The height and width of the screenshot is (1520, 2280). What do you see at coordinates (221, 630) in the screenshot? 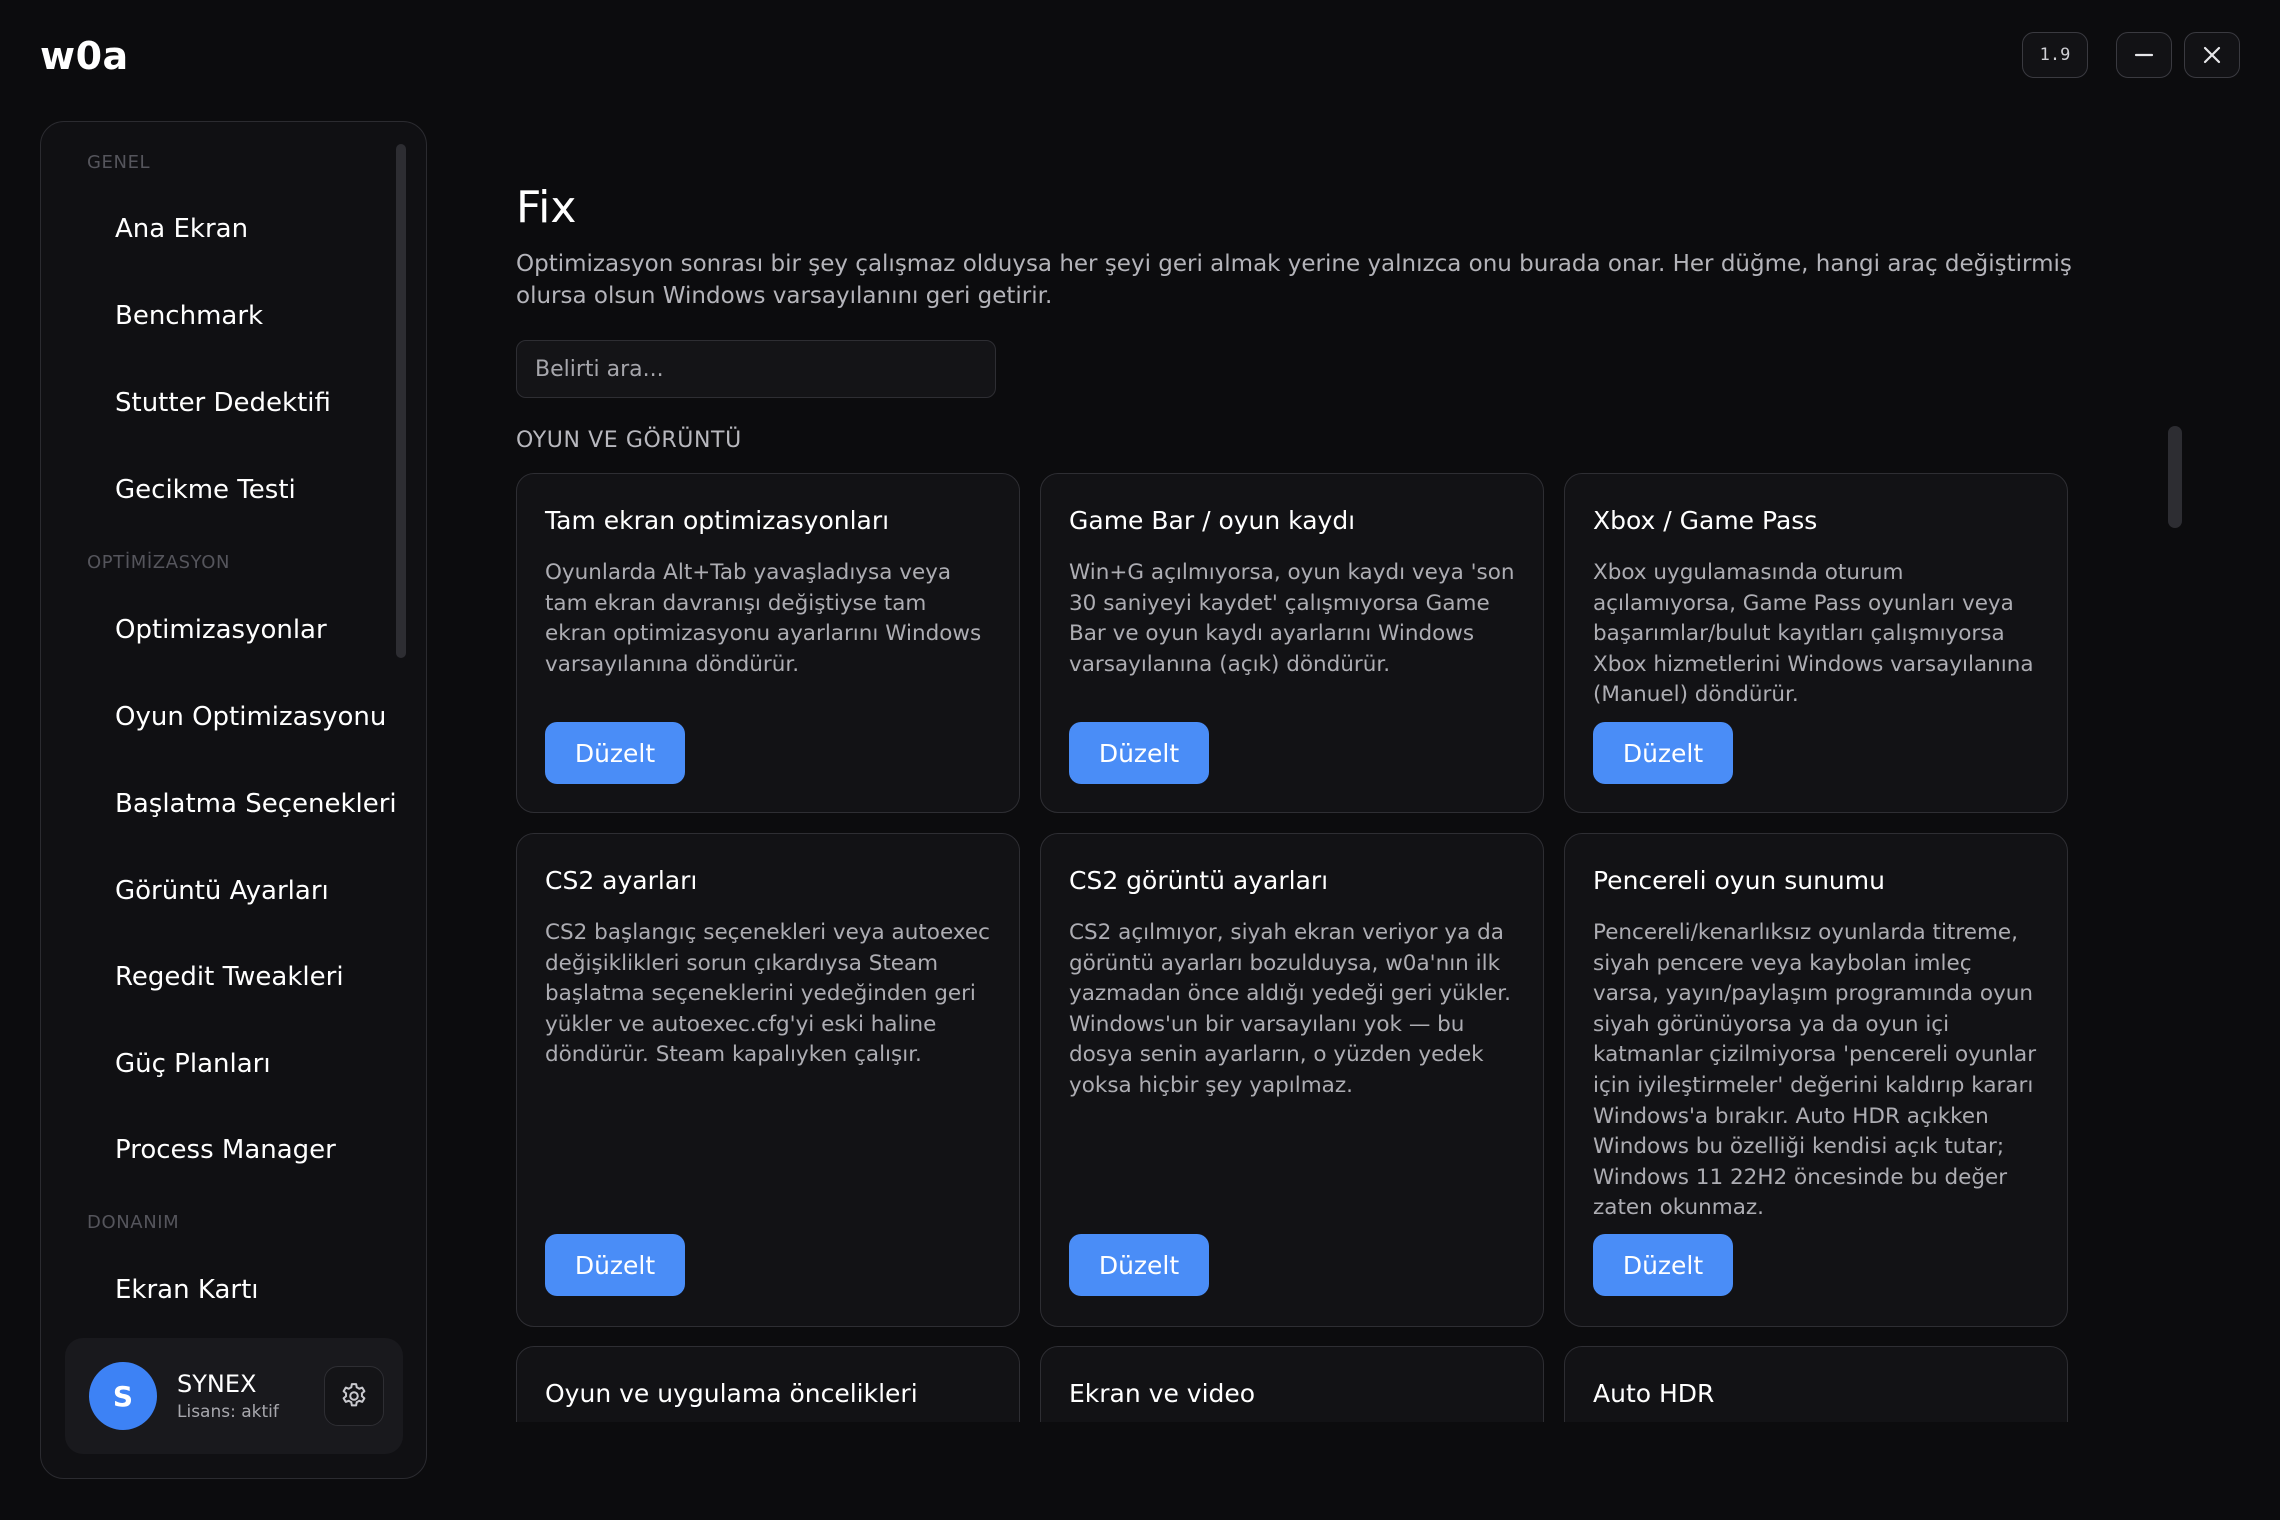
I see `sidebar-item-optimizasyonlar: Optimizasyonlar` at bounding box center [221, 630].